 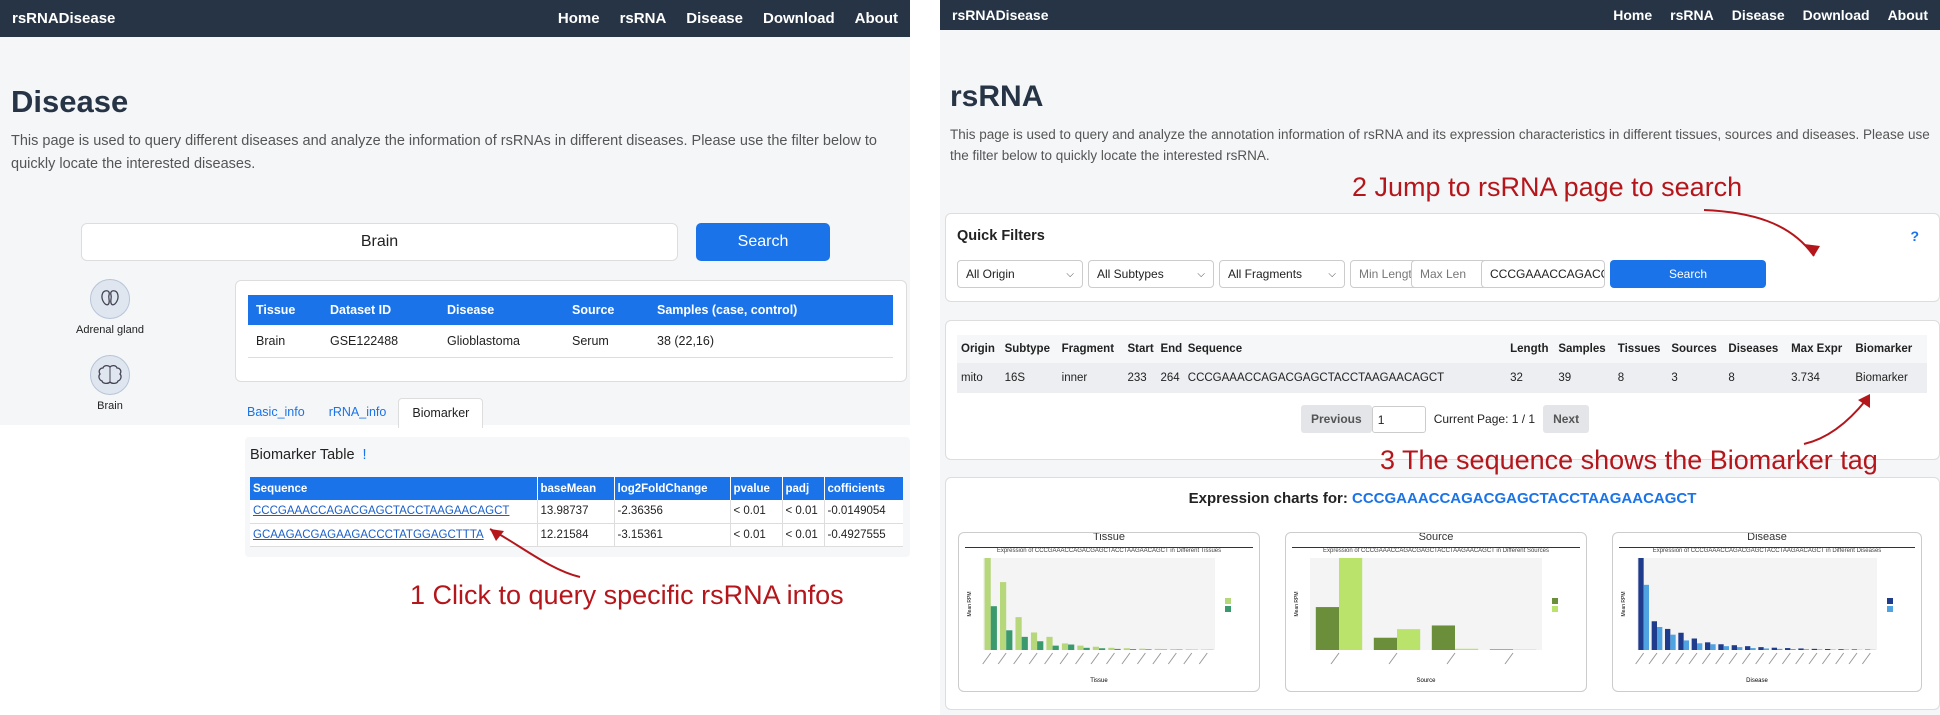 What do you see at coordinates (1767, 537) in the screenshot?
I see `chart-title: Disease` at bounding box center [1767, 537].